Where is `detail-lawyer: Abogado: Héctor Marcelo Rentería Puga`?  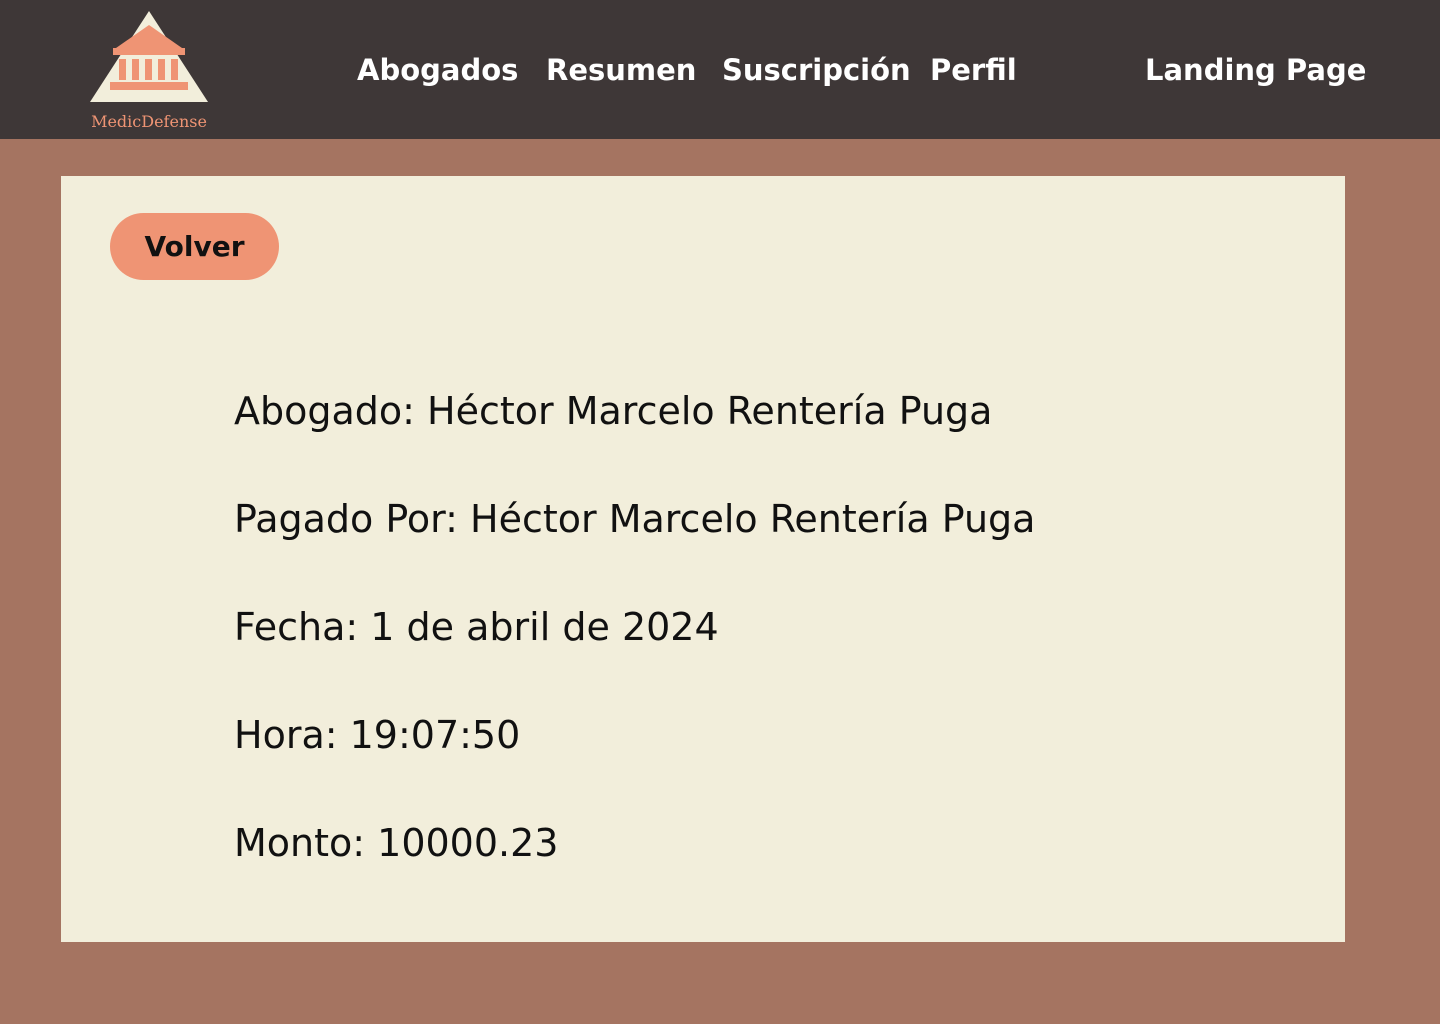 detail-lawyer: Abogado: Héctor Marcelo Rentería Puga is located at coordinates (613, 411).